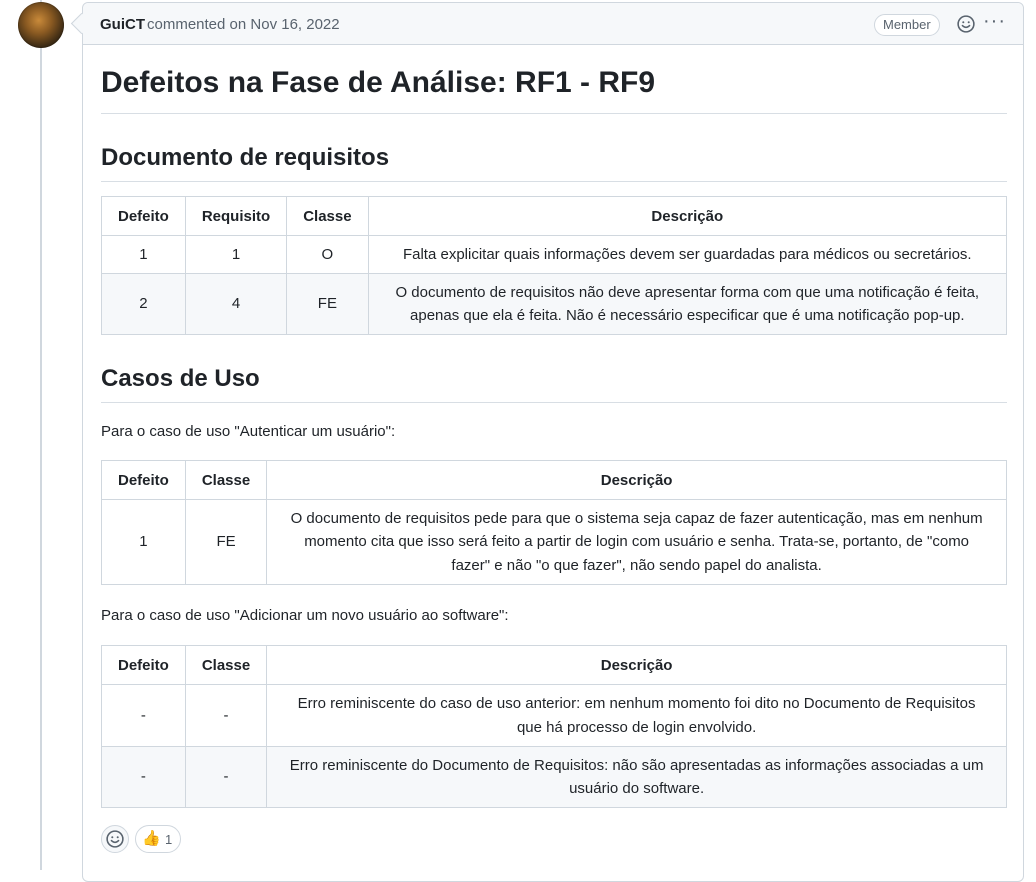 Image resolution: width=1036 pixels, height=882 pixels. I want to click on page-title: Defeitos na Fase de Análise: RF1 - RF9, so click(554, 89).